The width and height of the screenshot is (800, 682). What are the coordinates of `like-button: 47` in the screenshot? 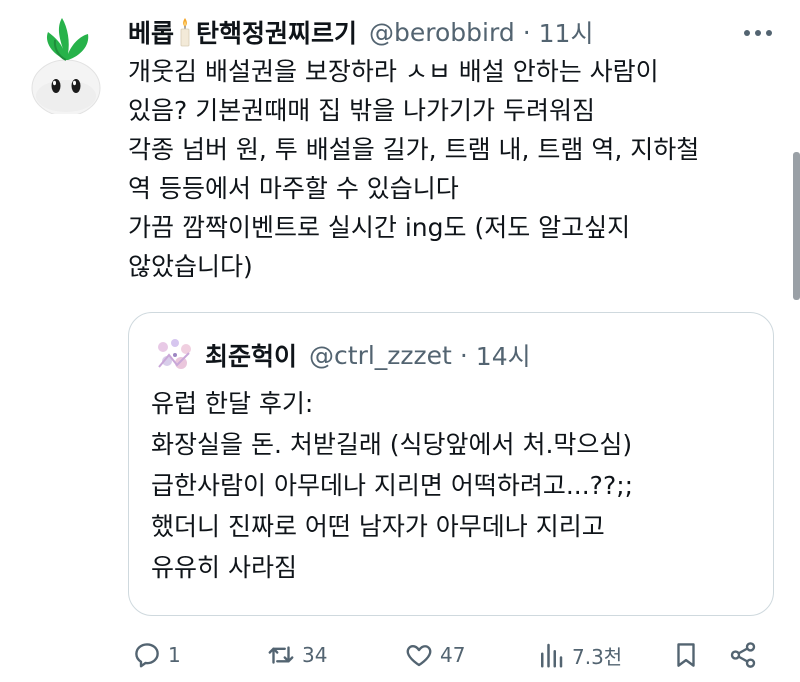 It's located at (434, 655).